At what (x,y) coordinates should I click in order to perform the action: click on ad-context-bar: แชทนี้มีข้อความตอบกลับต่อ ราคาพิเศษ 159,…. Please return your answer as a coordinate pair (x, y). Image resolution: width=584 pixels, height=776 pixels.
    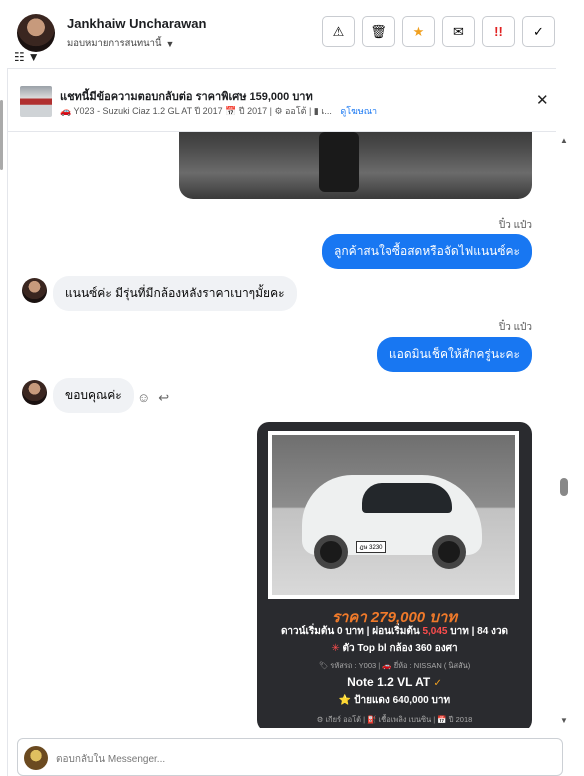
    Looking at the image, I should click on (282, 100).